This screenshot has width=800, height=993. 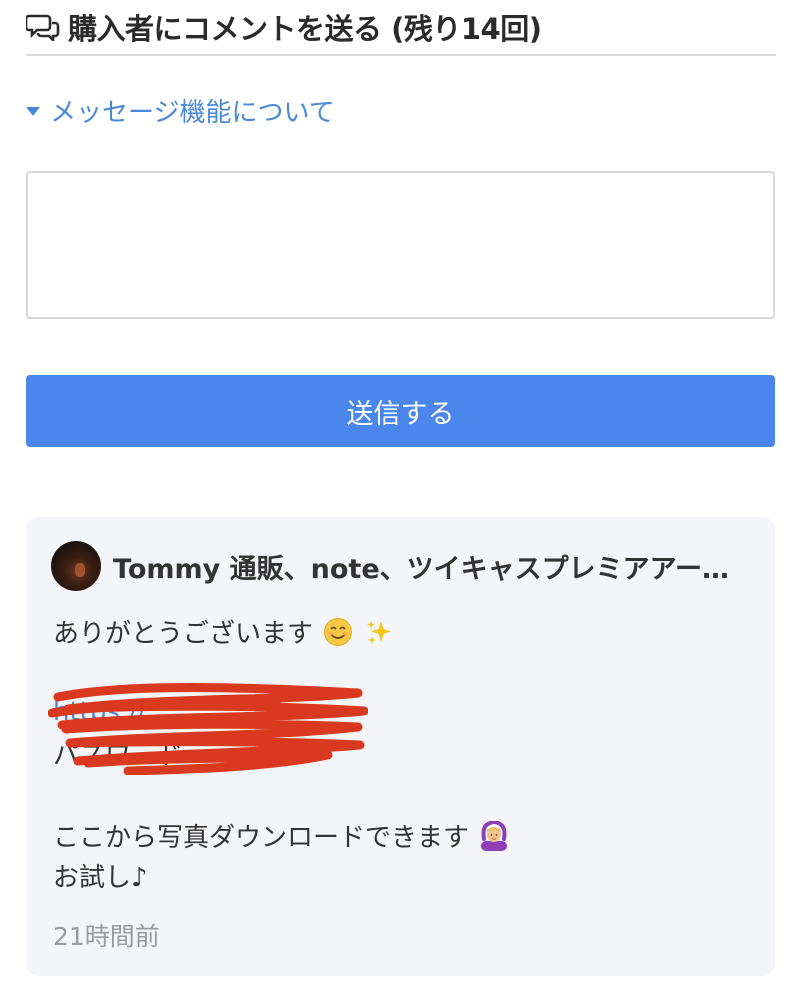 I want to click on message-timestamp: 21時間前, so click(x=106, y=936).